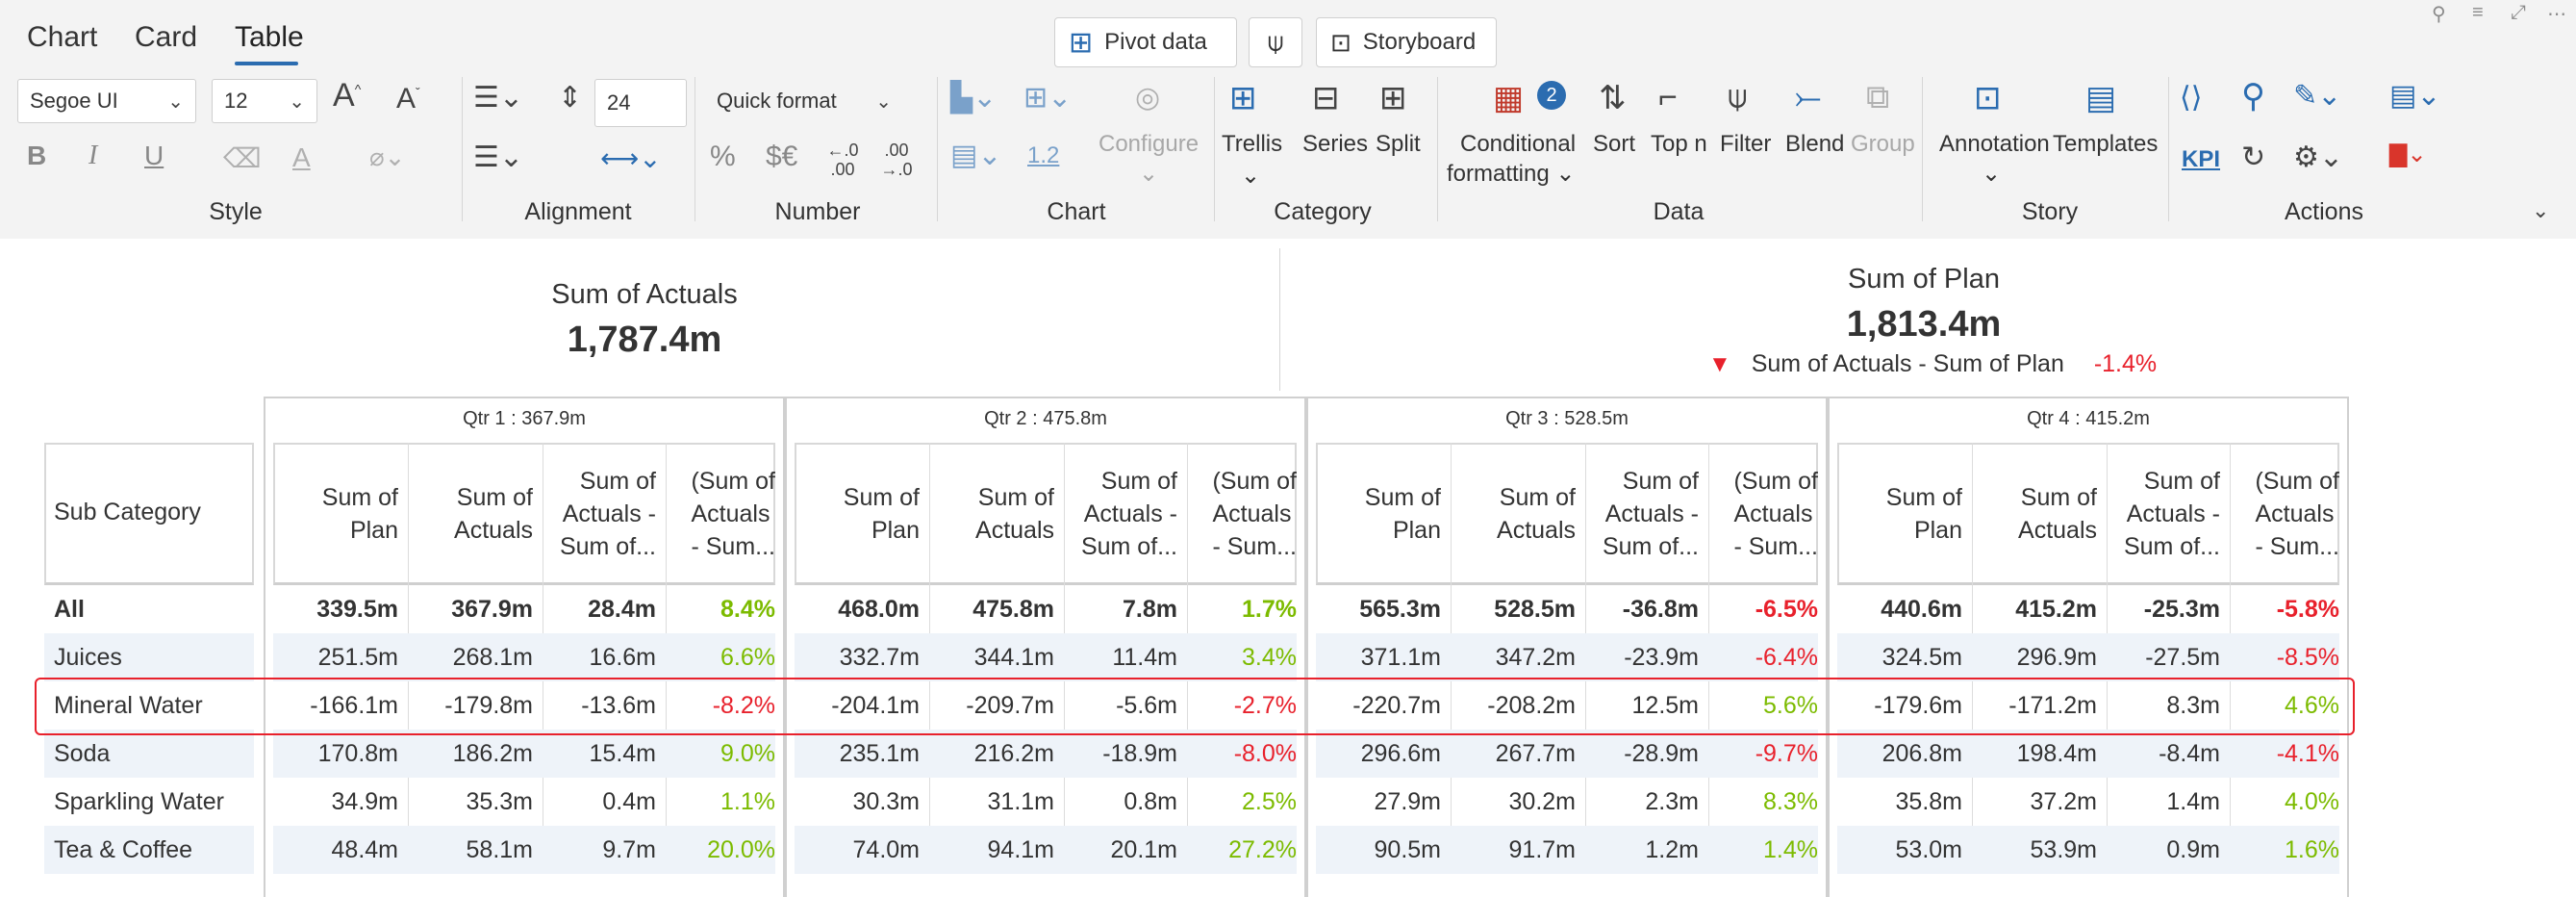  What do you see at coordinates (2168, 802) in the screenshot?
I see `table-cell: 1.4m` at bounding box center [2168, 802].